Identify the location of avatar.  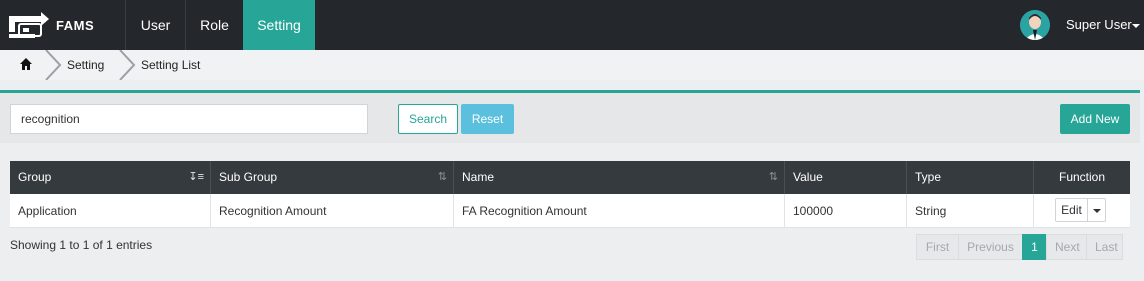
(1035, 25).